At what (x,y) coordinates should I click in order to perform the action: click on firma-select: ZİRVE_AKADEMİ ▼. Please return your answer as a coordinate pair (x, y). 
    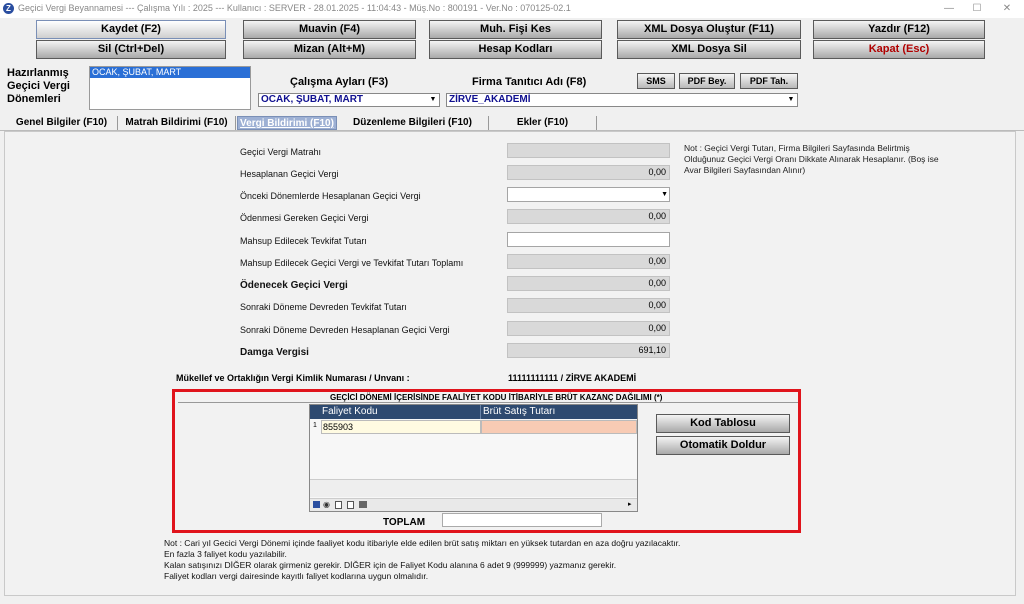
    Looking at the image, I should click on (622, 100).